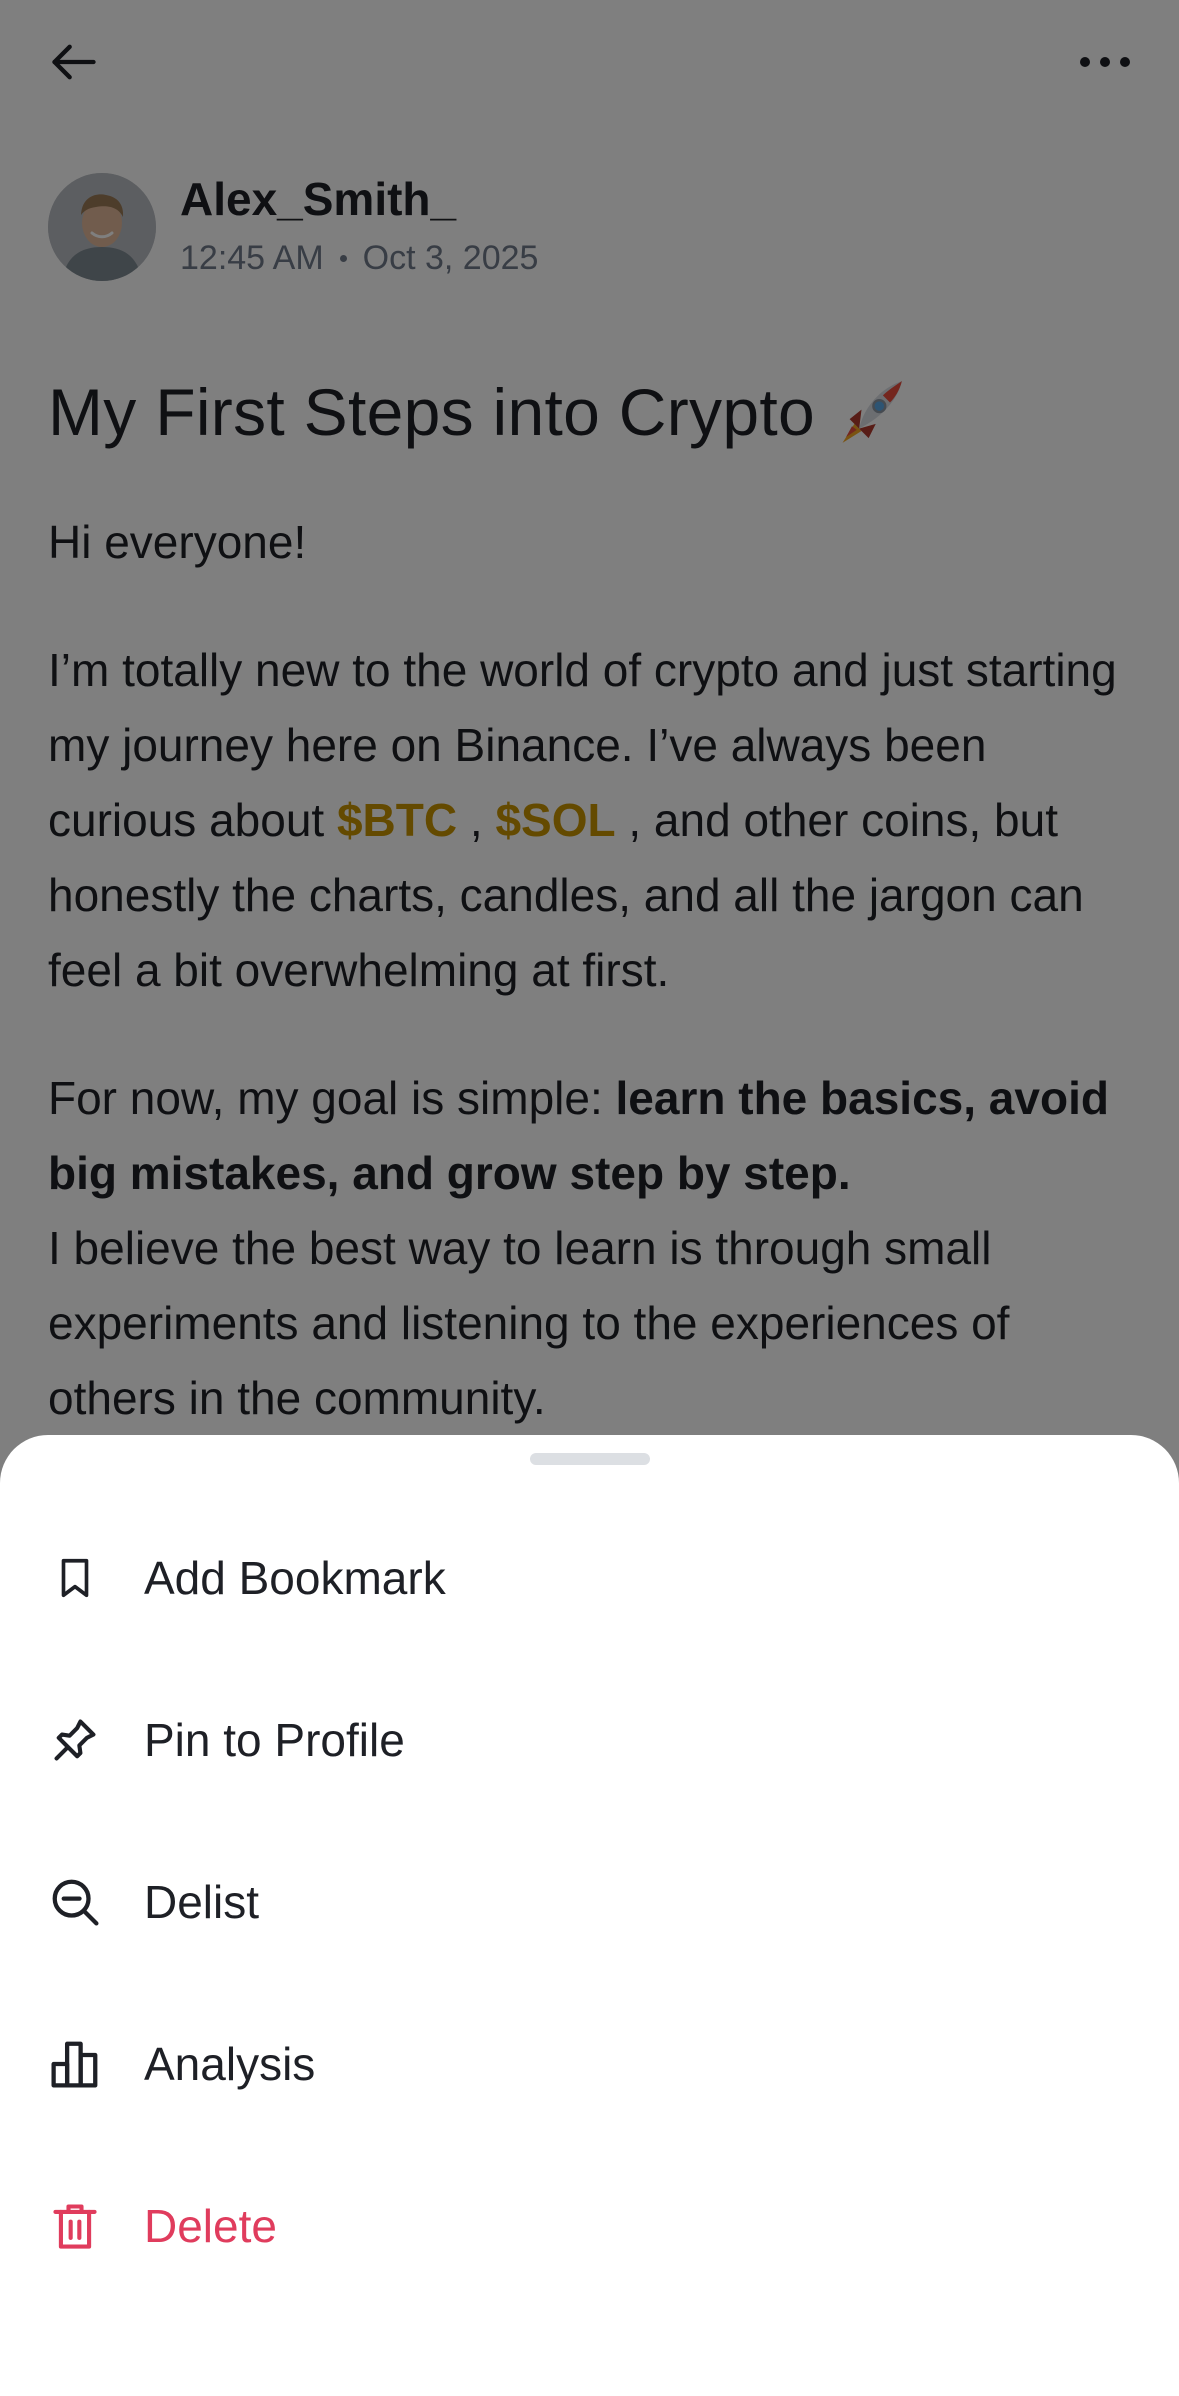 The image size is (1179, 2396). Describe the element at coordinates (75, 1902) in the screenshot. I see `zoom-out-icon` at that location.